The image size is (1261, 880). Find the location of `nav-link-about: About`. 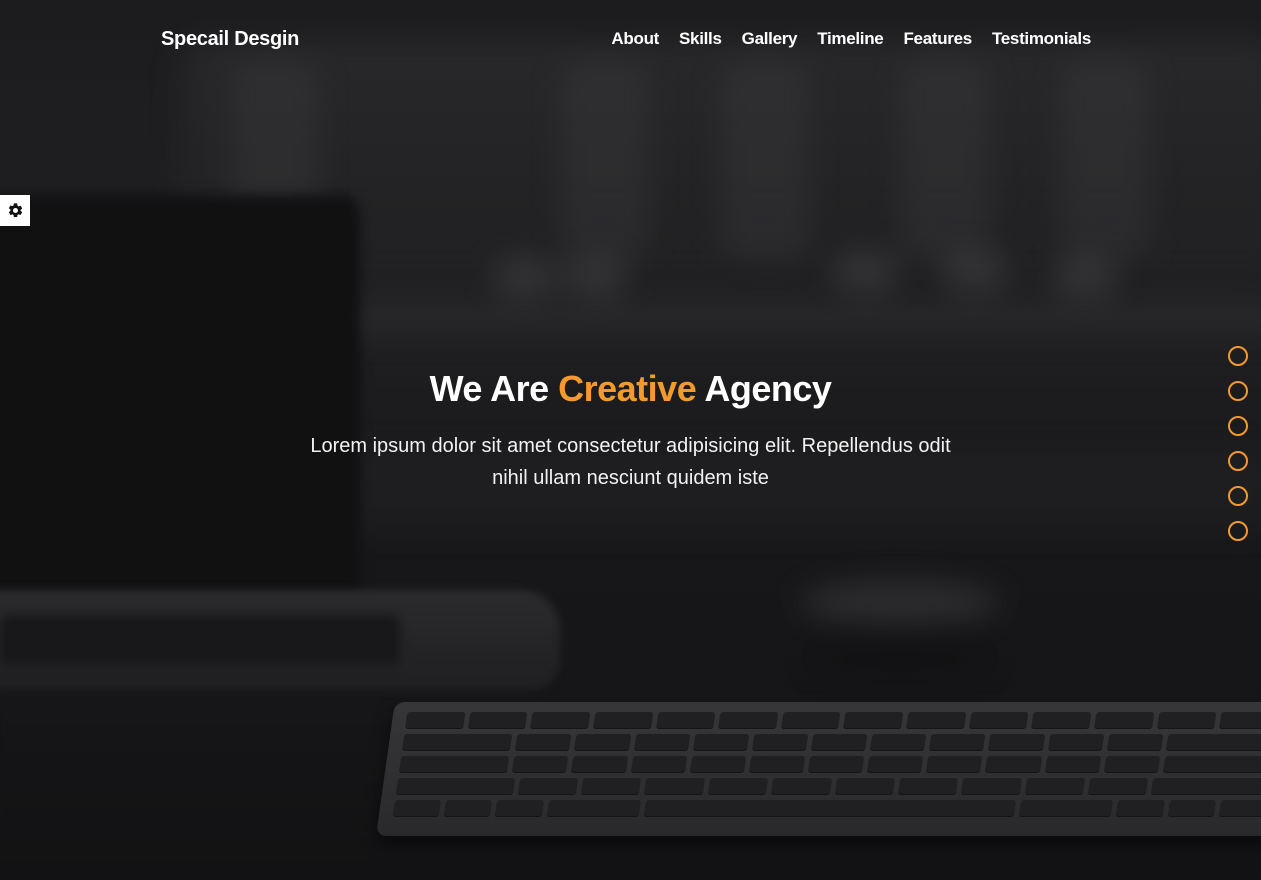

nav-link-about: About is located at coordinates (635, 39).